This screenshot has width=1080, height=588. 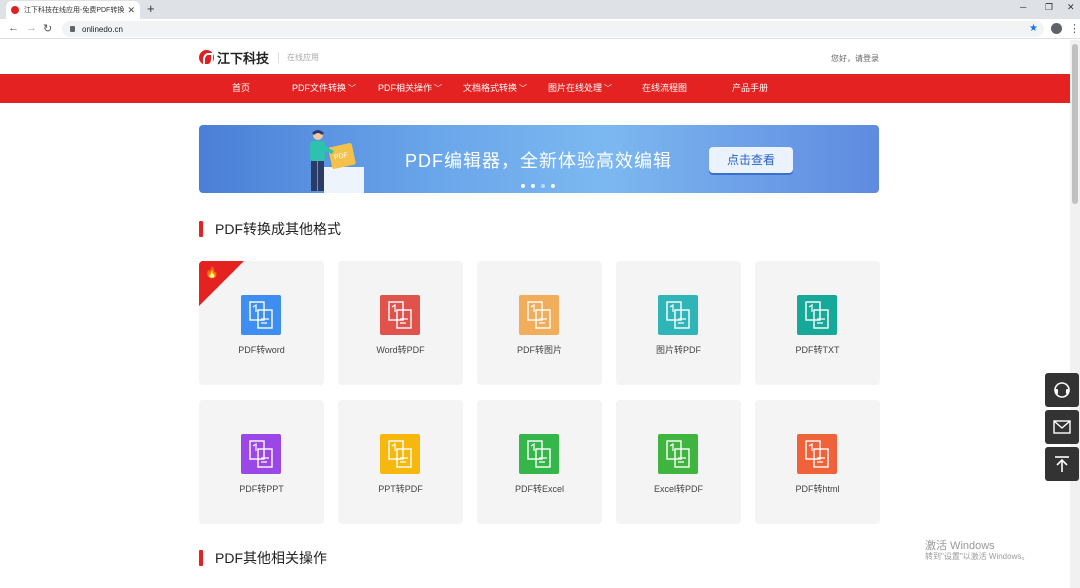 I want to click on tool-card: PPT转PDF, so click(x=400, y=462).